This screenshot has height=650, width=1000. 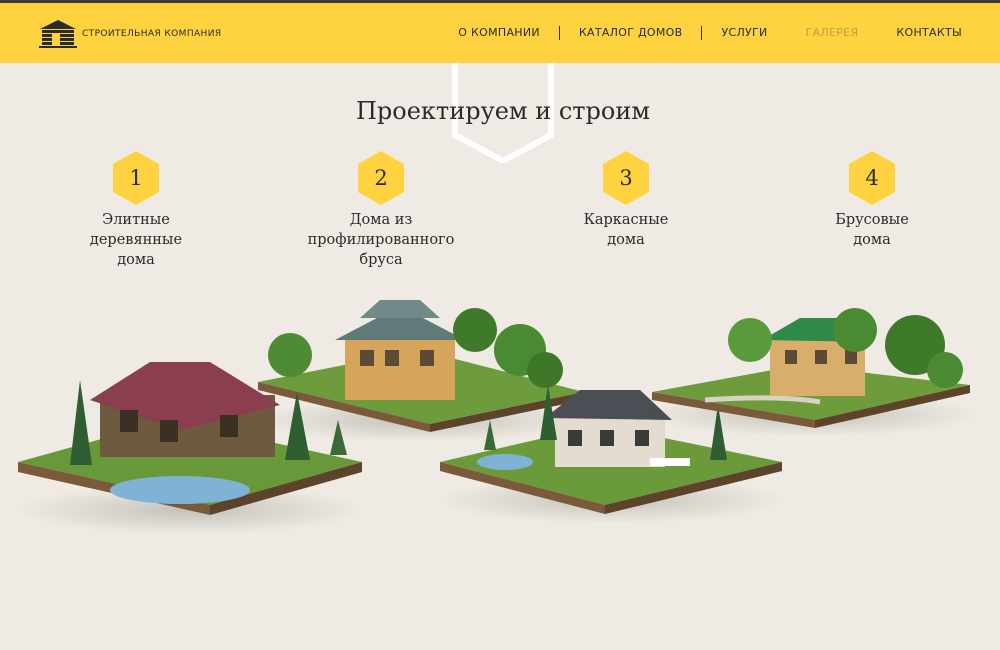 What do you see at coordinates (744, 33) in the screenshot?
I see `nav-item-services: УСЛУГИ` at bounding box center [744, 33].